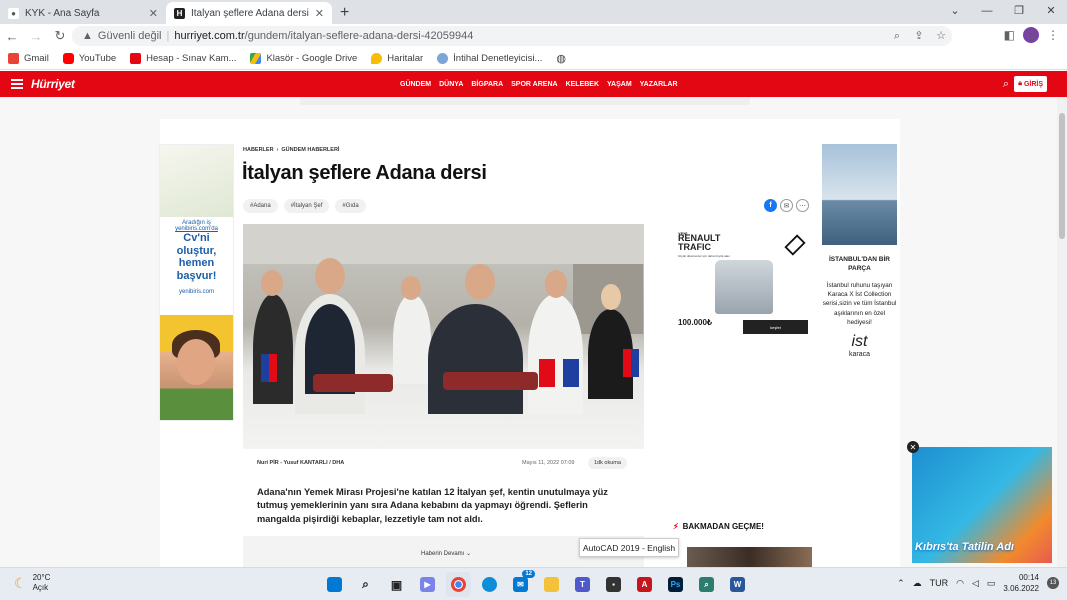 This screenshot has width=1067, height=600. Describe the element at coordinates (446, 553) in the screenshot. I see `continue-reading-button: Haberin Devamı ⌄` at that location.